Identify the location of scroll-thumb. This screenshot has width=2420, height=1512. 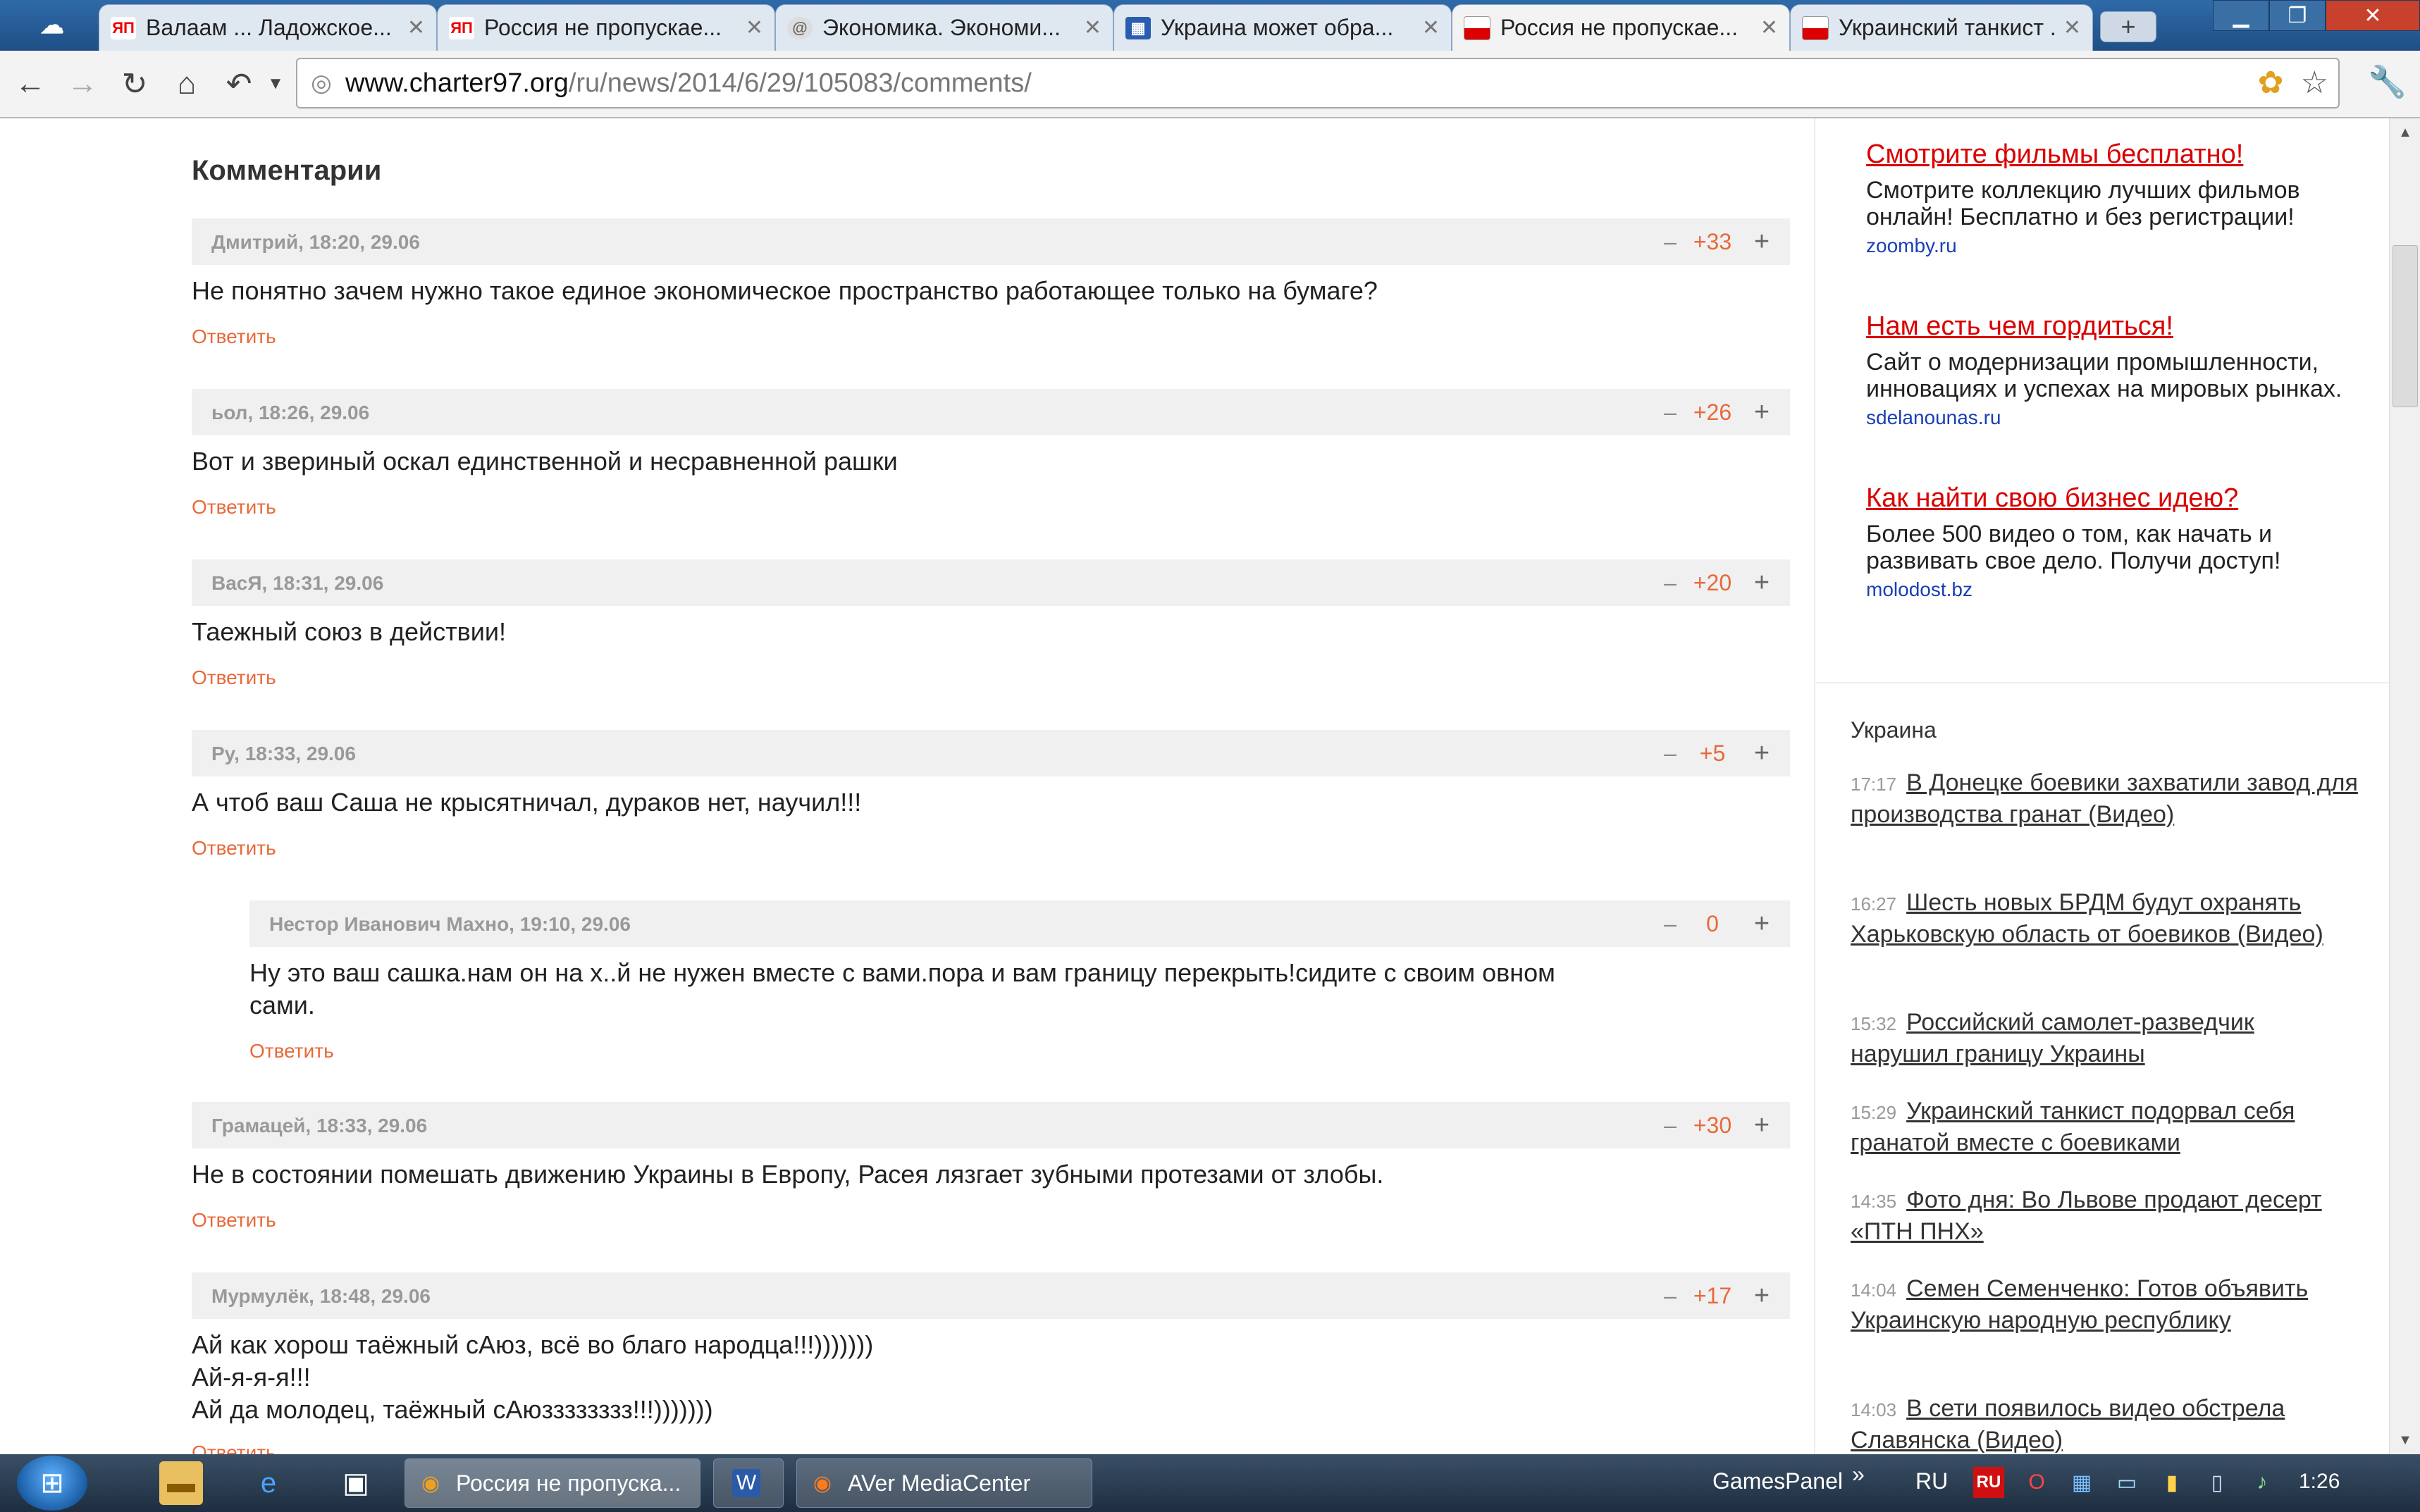
(2405, 326).